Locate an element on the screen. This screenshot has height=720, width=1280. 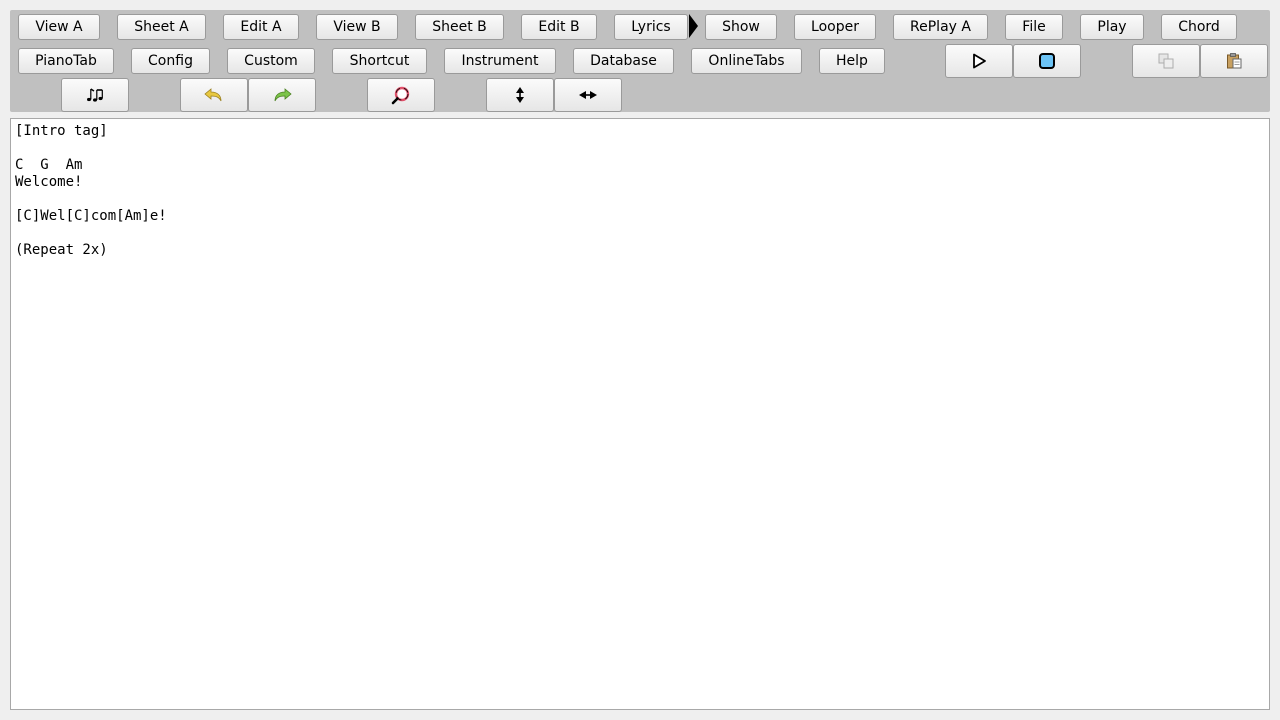
vertical-resize-icon is located at coordinates (520, 95).